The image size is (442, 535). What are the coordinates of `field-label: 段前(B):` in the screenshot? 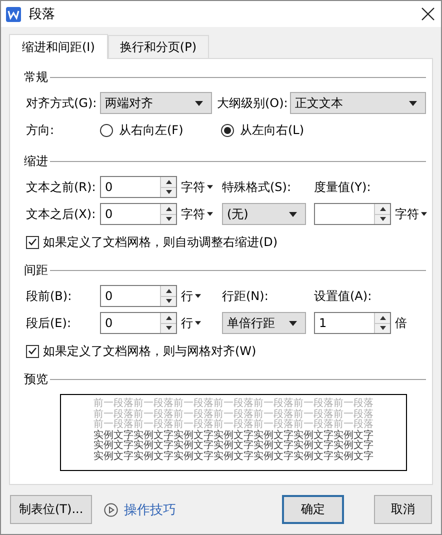 It's located at (49, 296).